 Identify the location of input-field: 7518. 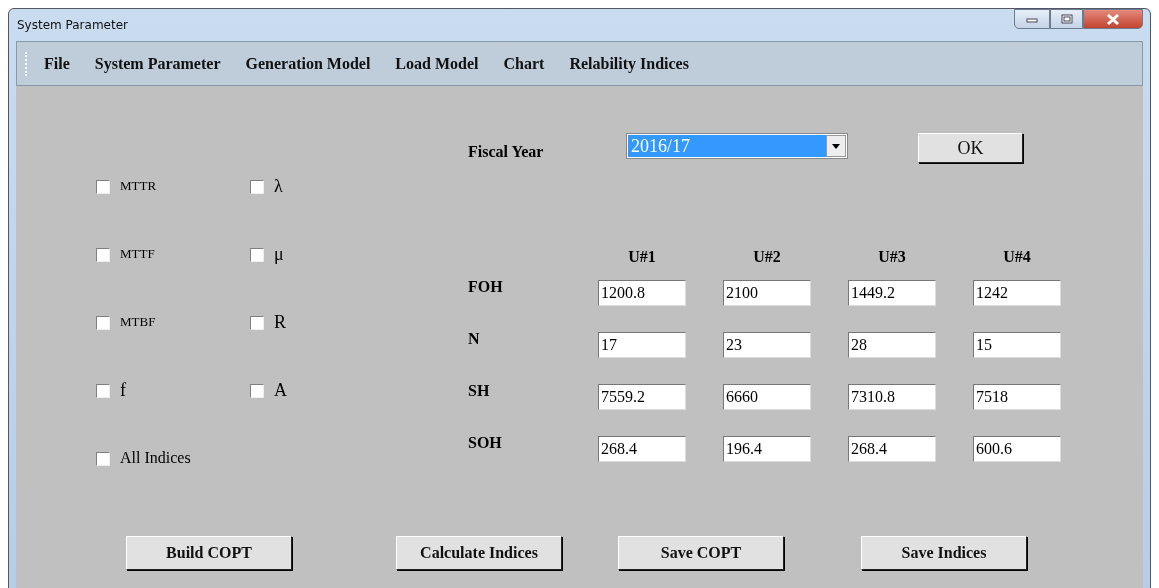
(1017, 397).